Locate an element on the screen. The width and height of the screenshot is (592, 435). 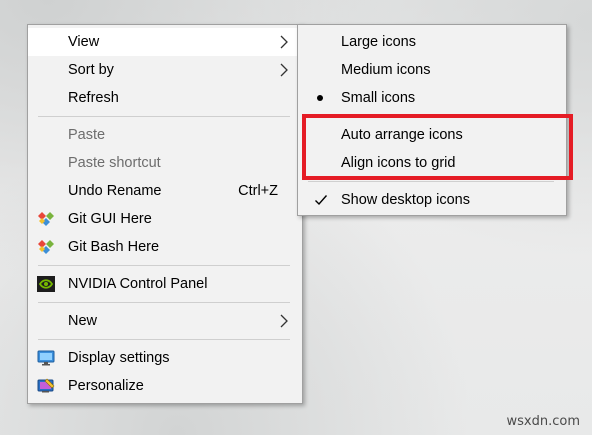
menu-item-label: Git Bash Here is located at coordinates (114, 247).